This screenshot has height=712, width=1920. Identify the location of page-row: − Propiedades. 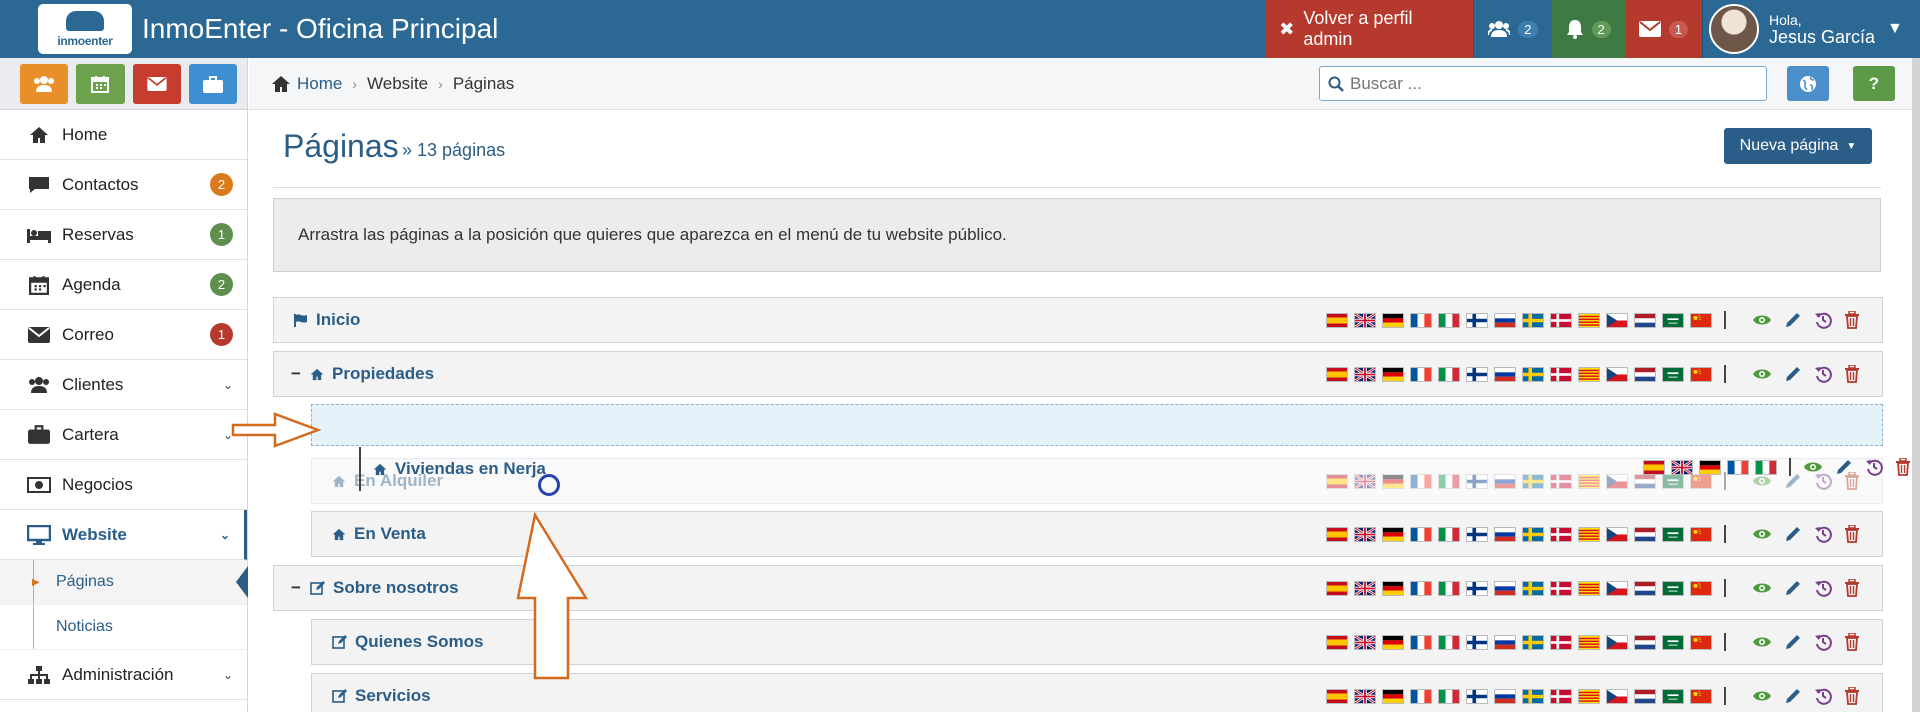
(1078, 374).